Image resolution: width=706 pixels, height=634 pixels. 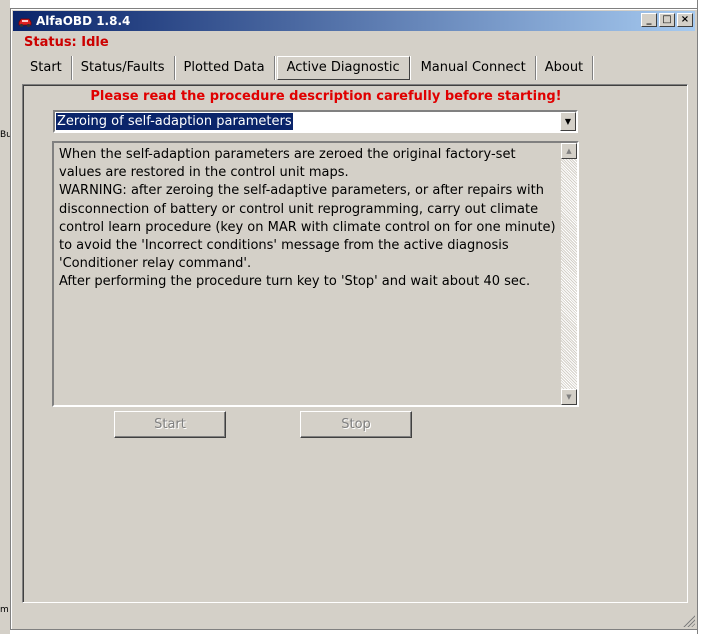 I want to click on resize-grip-icon, so click(x=688, y=620).